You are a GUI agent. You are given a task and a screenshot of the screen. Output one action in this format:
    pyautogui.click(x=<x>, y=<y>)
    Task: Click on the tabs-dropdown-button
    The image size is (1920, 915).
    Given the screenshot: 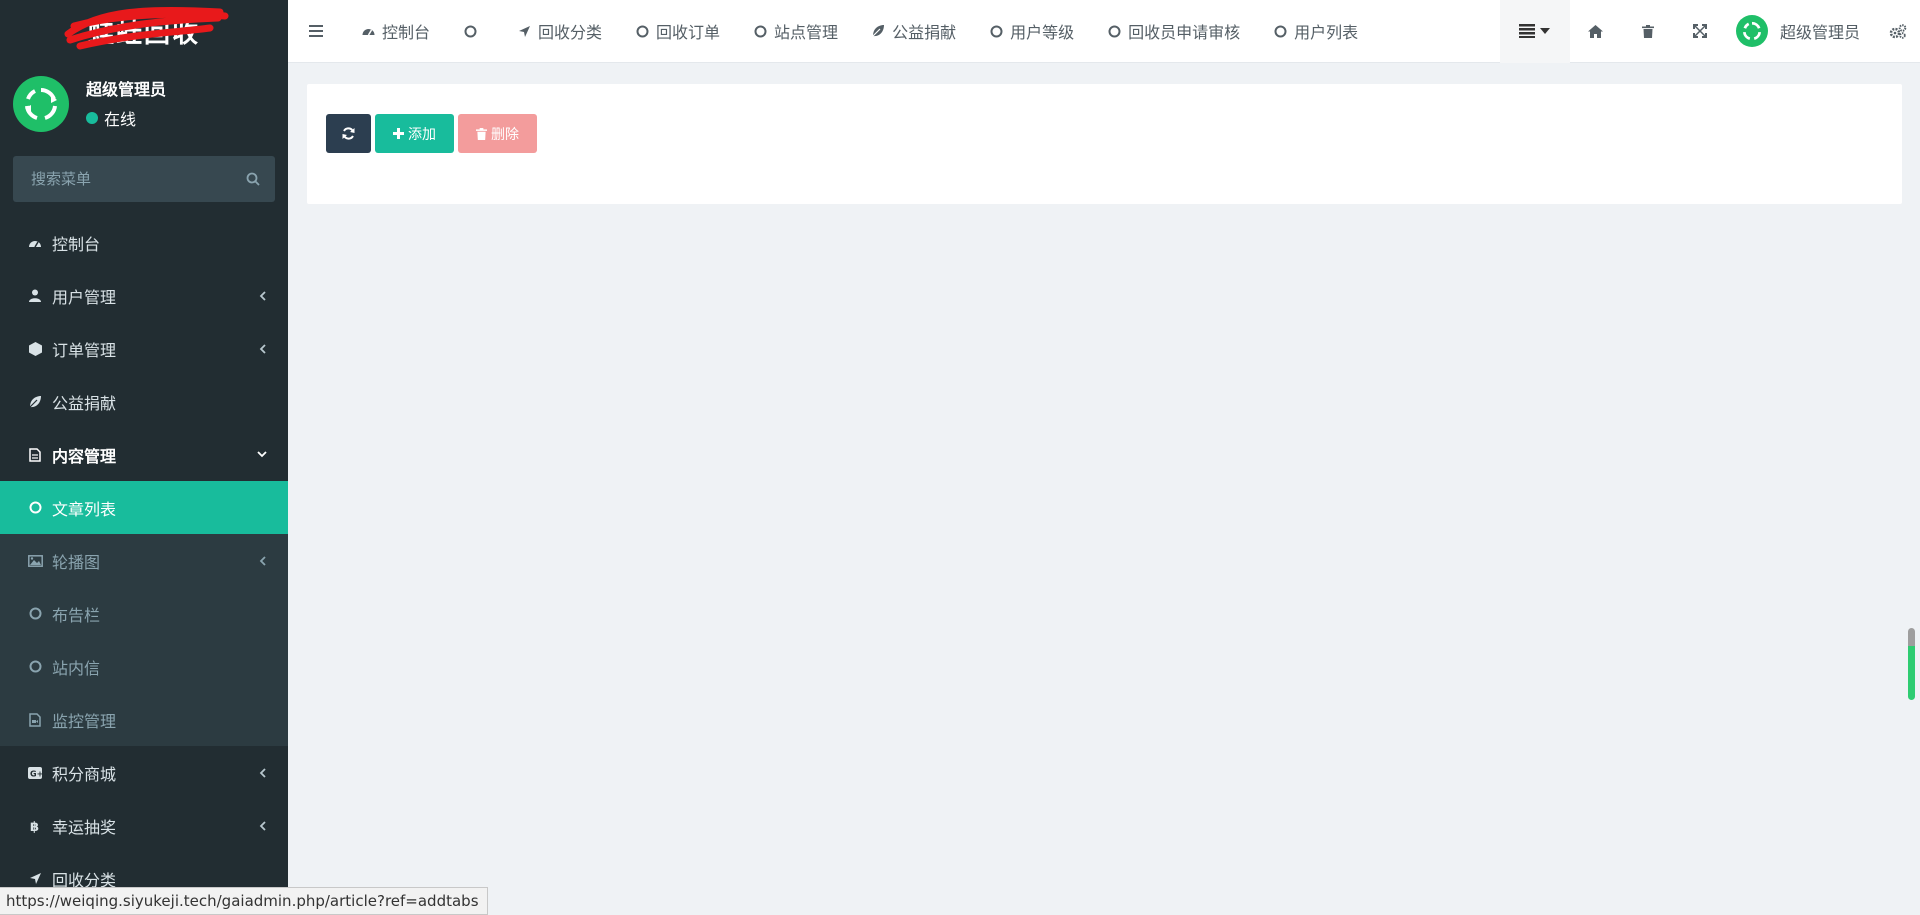 What is the action you would take?
    pyautogui.click(x=1534, y=31)
    